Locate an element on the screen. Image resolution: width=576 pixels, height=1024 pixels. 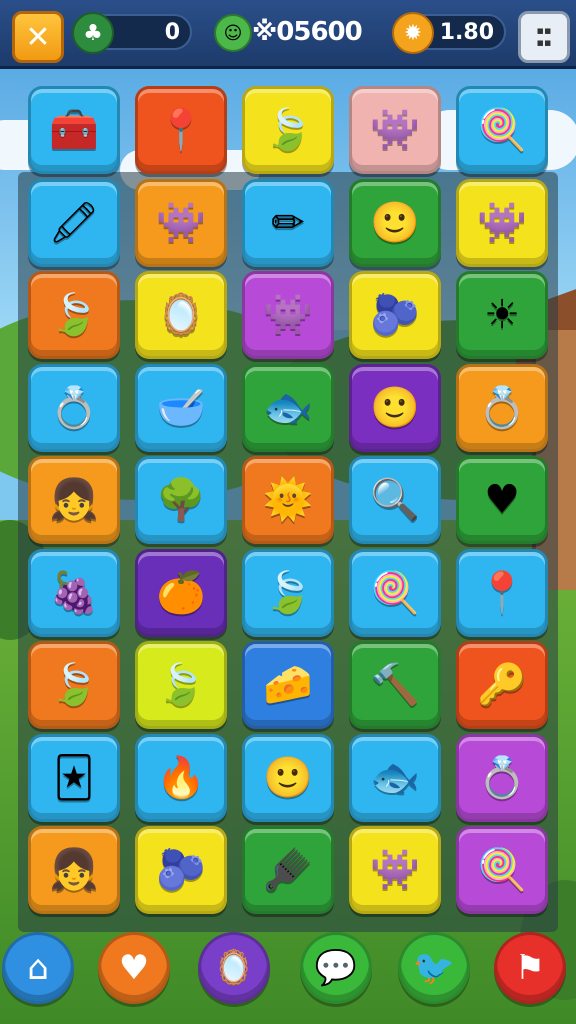
tile: 🃏 is located at coordinates (74, 777).